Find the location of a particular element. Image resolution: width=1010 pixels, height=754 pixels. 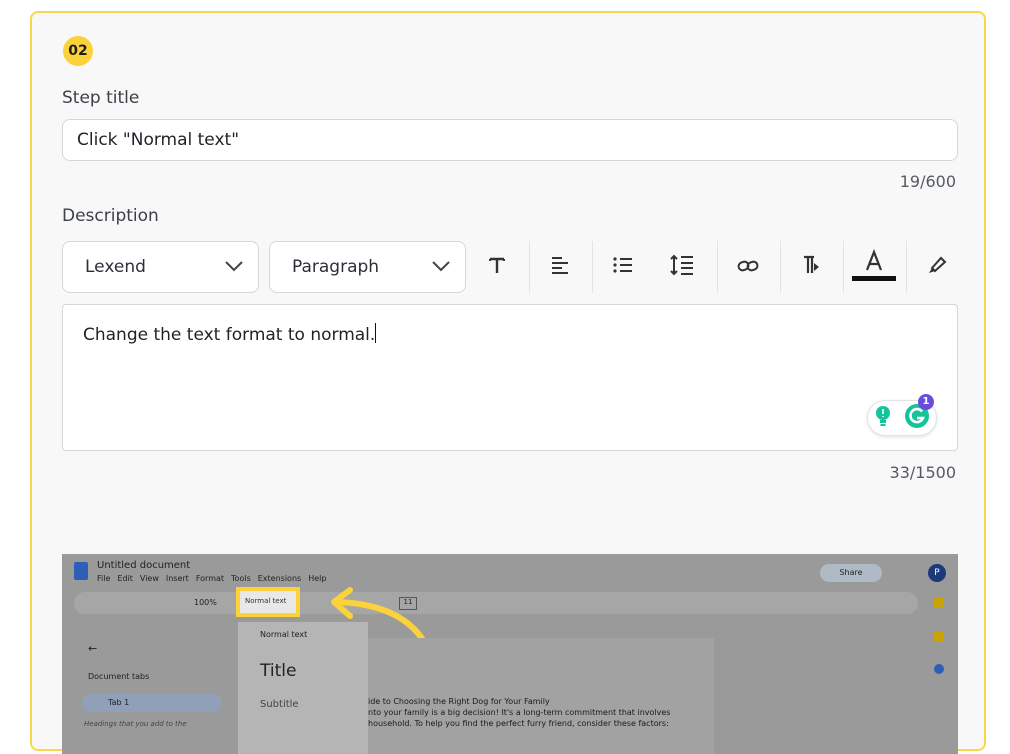

step-title-label: Step title is located at coordinates (101, 98).